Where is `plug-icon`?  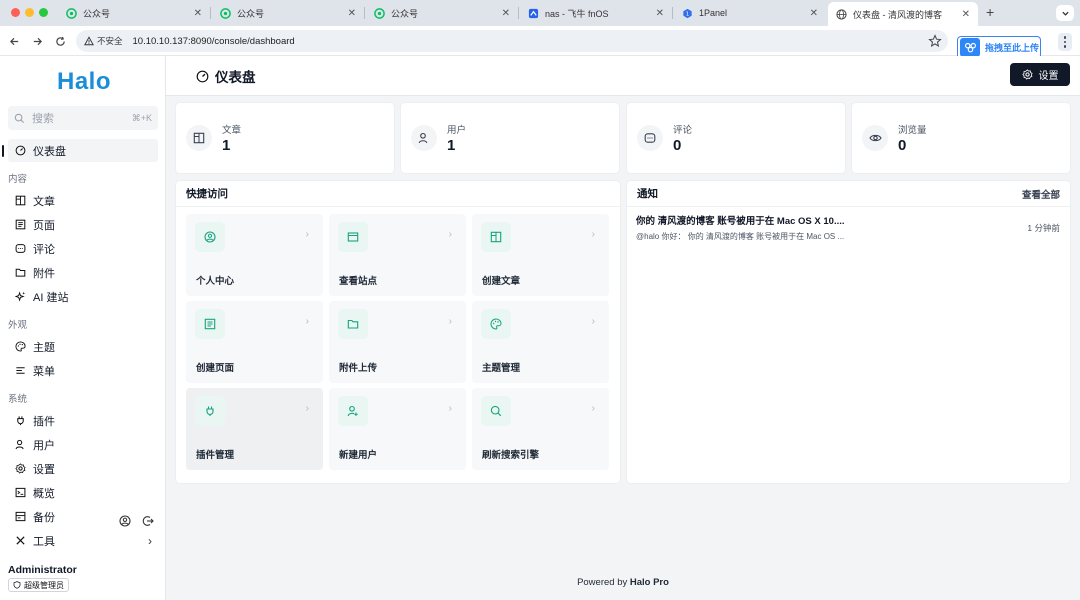 plug-icon is located at coordinates (20, 421).